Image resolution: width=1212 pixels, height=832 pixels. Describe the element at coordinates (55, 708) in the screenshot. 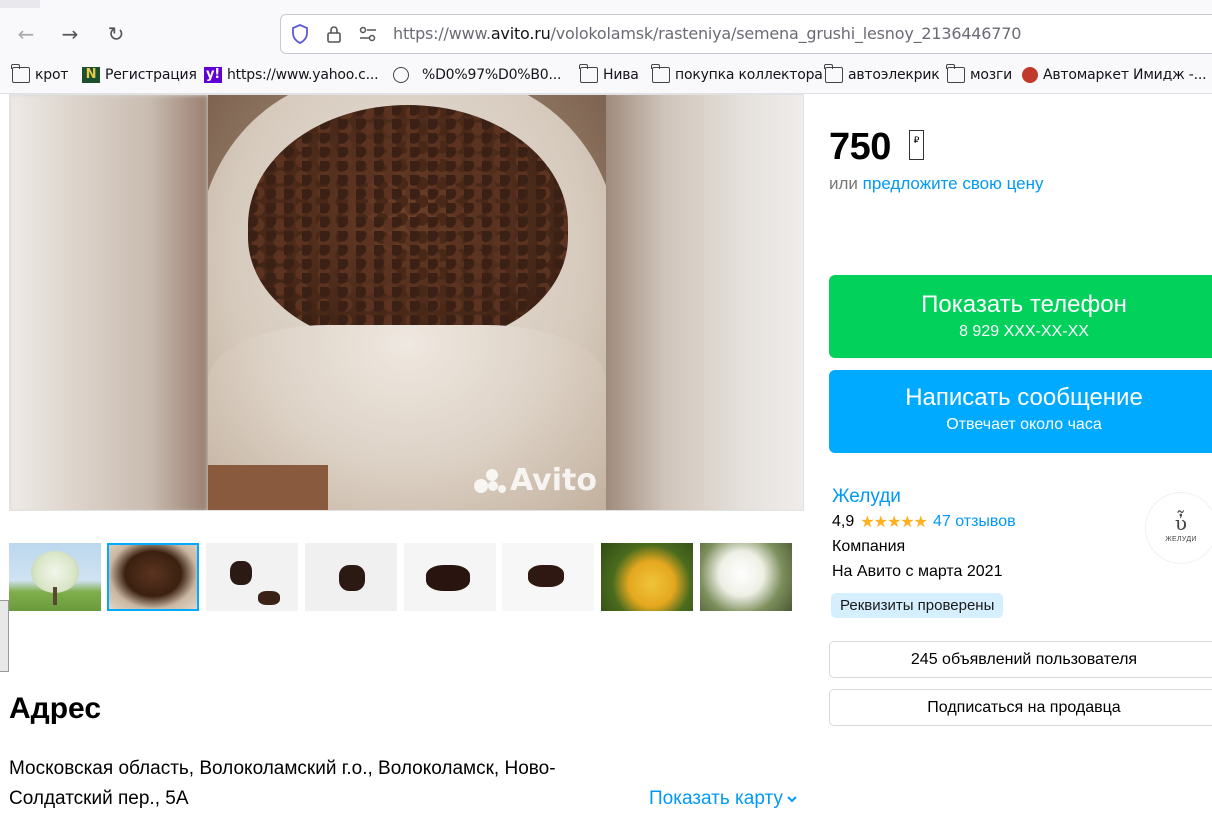

I see `address-title: Адрес` at that location.